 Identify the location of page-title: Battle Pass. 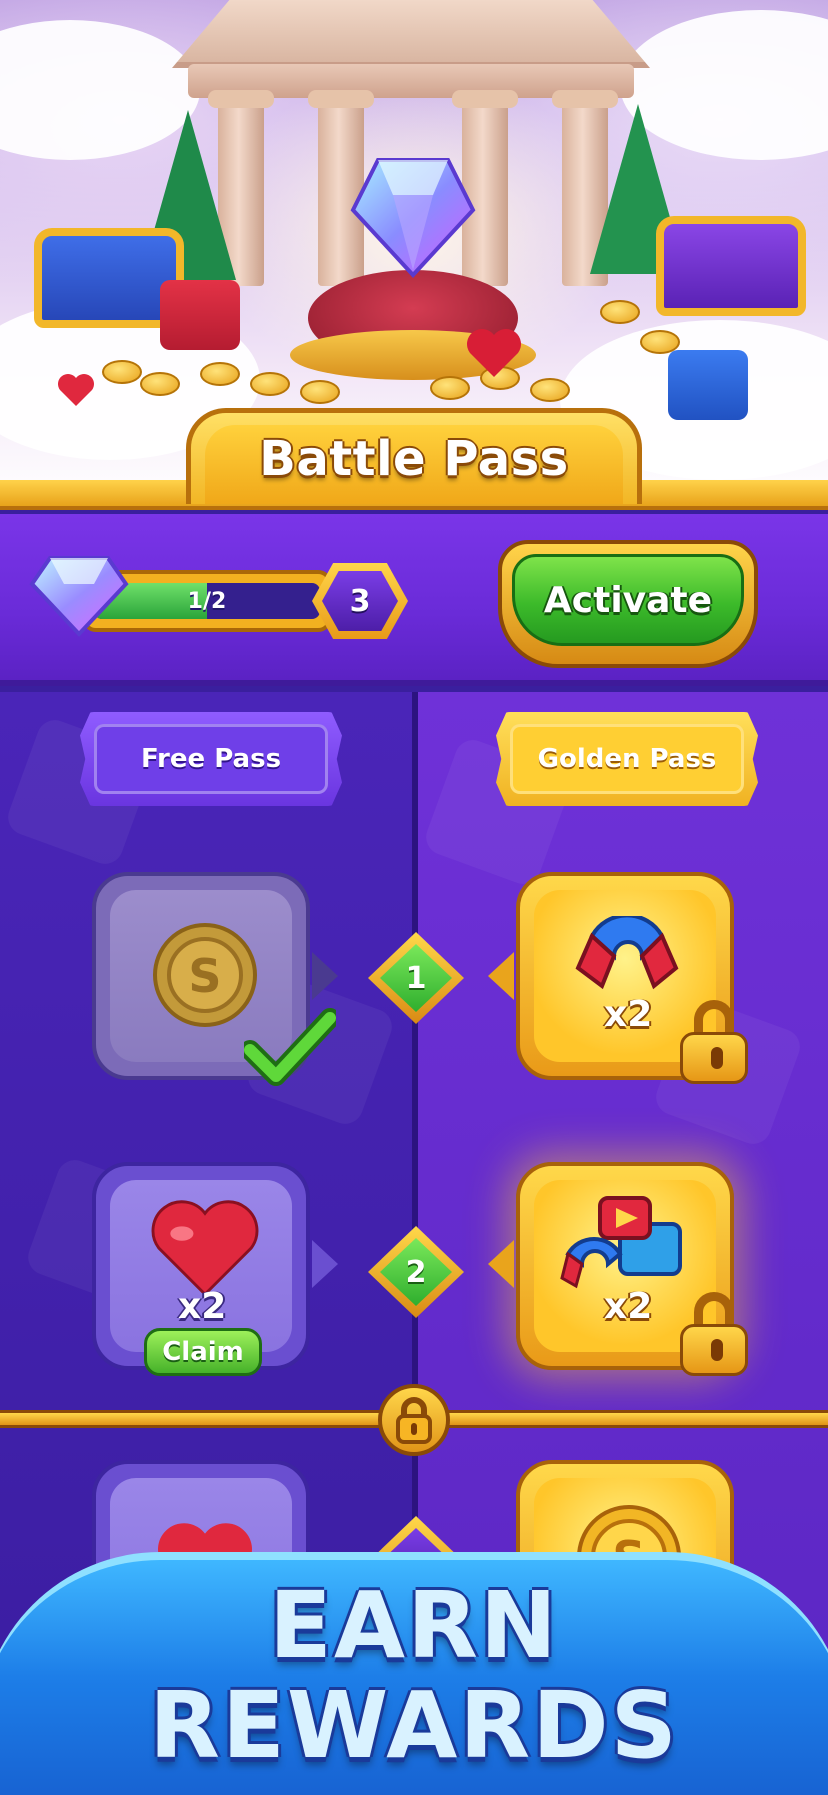
(414, 458).